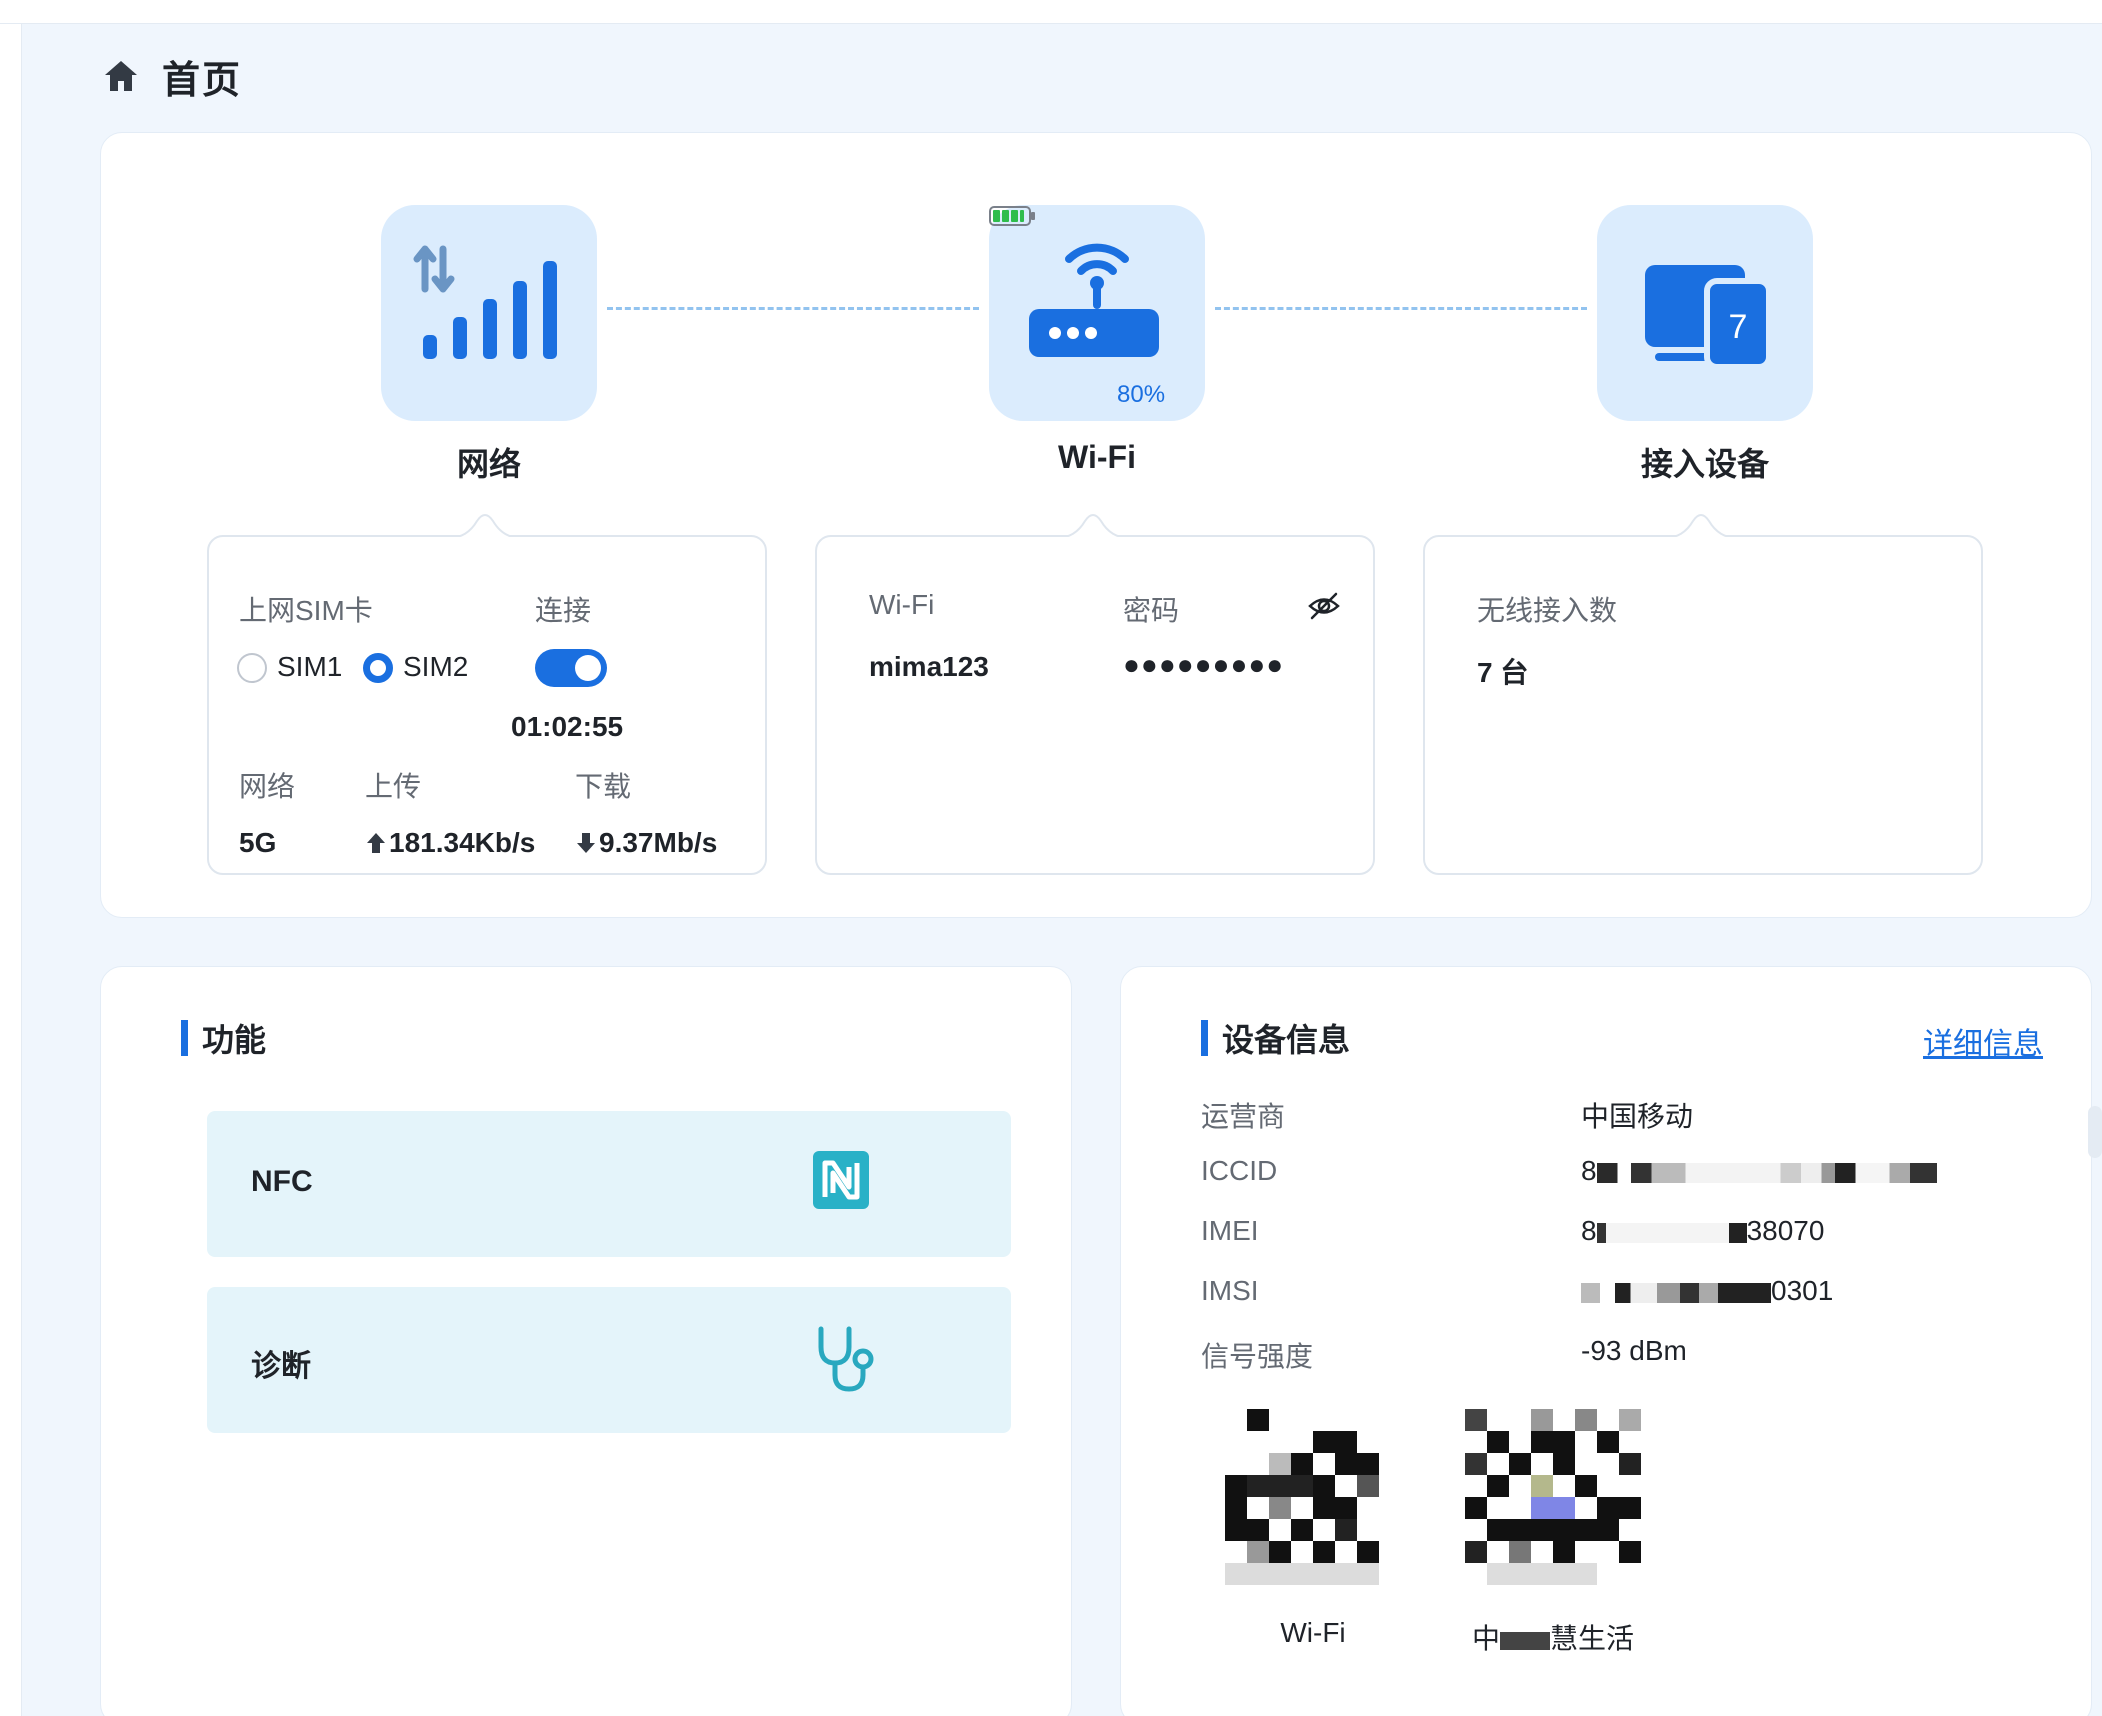  I want to click on devices-label: 接入设备, so click(1704, 464).